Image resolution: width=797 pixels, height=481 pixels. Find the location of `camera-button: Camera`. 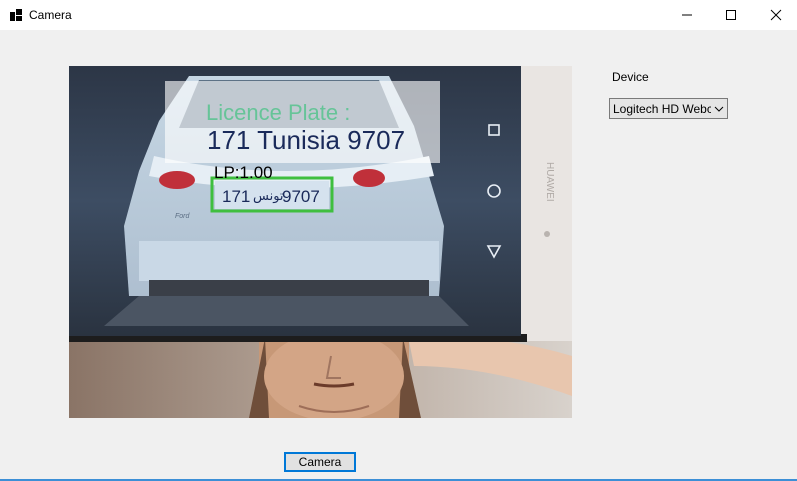

camera-button: Camera is located at coordinates (320, 462).